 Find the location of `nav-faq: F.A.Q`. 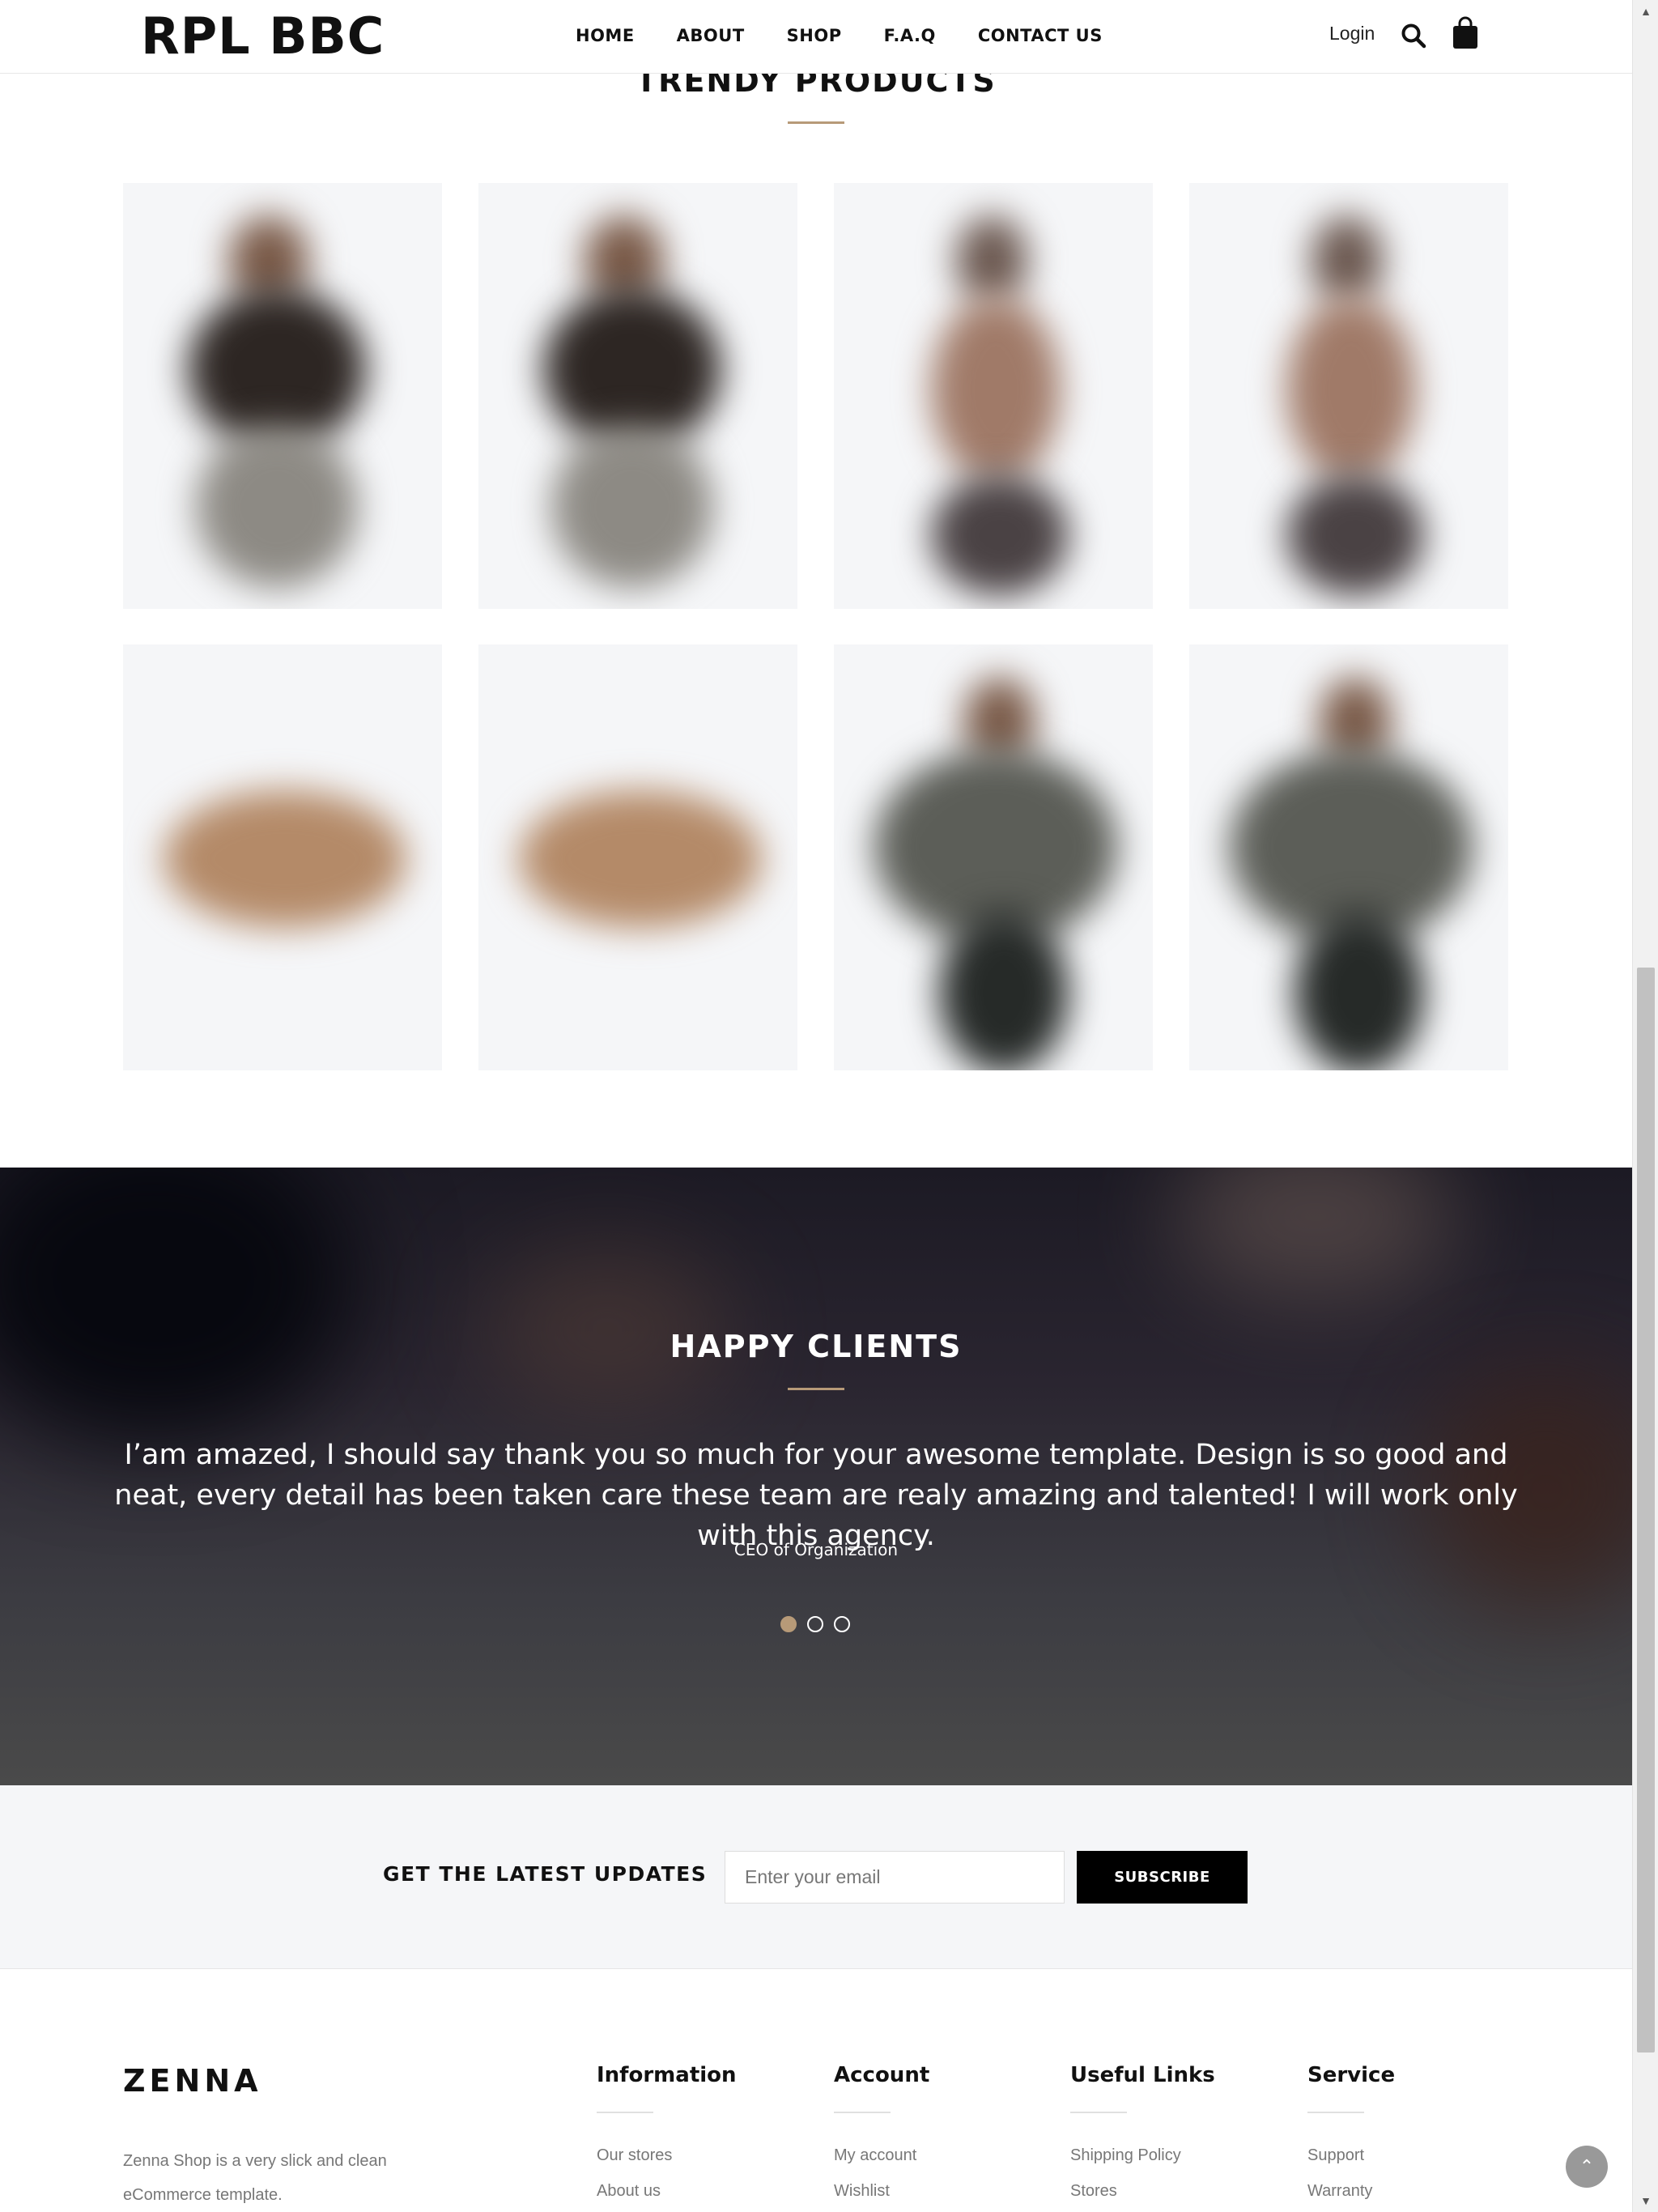

nav-faq: F.A.Q is located at coordinates (910, 36).